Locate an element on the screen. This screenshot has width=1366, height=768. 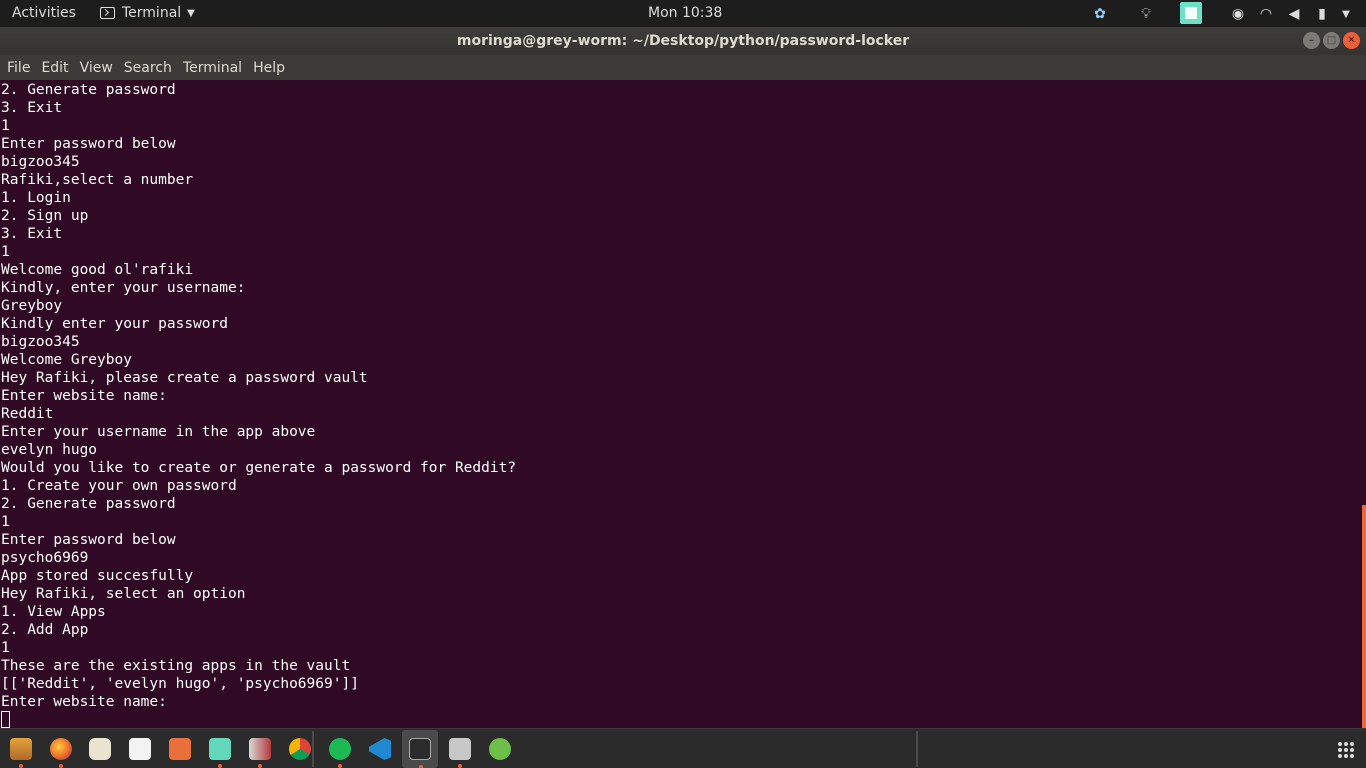
terminal-line: 1. Create your own password is located at coordinates (119, 486).